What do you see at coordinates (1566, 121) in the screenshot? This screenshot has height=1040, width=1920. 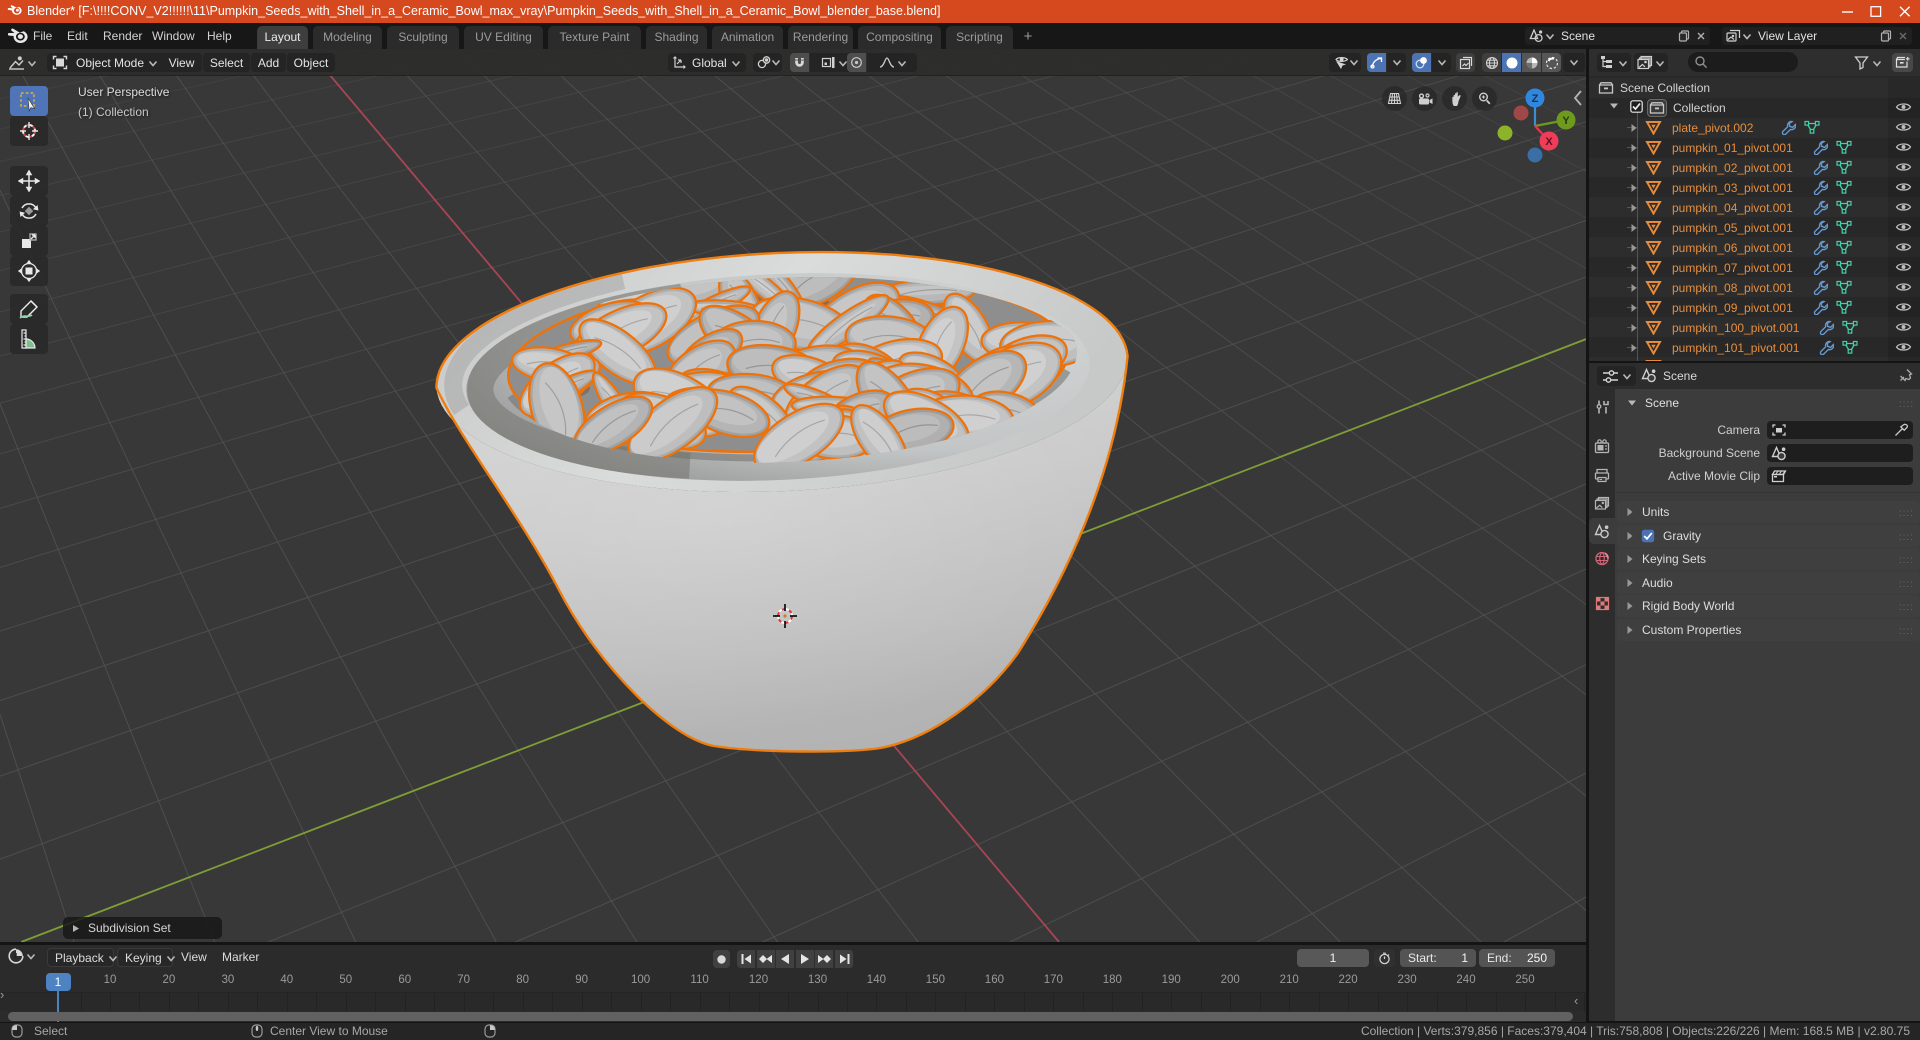 I see `svg-text: Y` at bounding box center [1566, 121].